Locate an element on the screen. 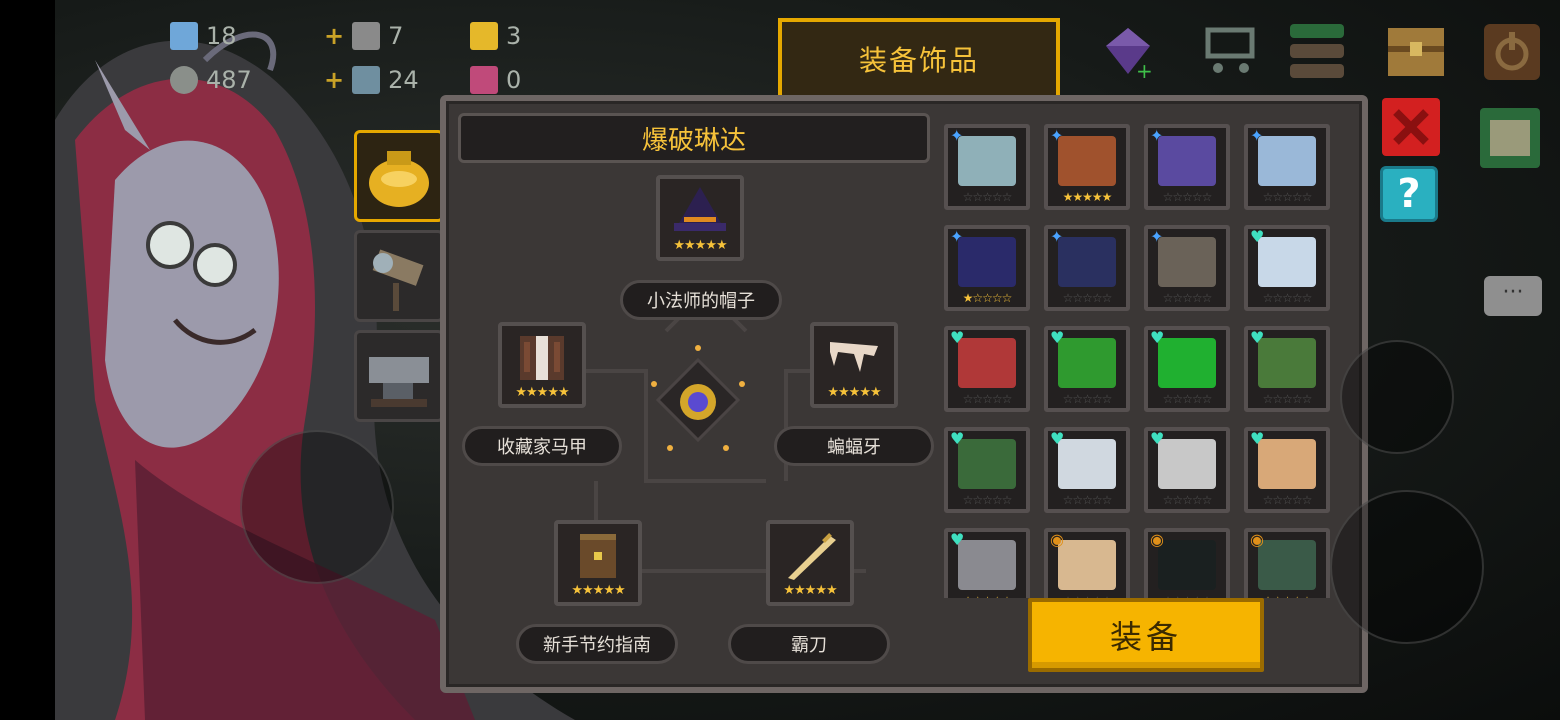 The height and width of the screenshot is (720, 1560). diamond-shop-icon: + is located at coordinates (1128, 52).